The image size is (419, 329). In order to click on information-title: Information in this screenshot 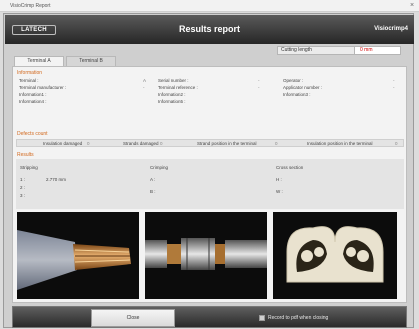, I will do `click(30, 73)`.